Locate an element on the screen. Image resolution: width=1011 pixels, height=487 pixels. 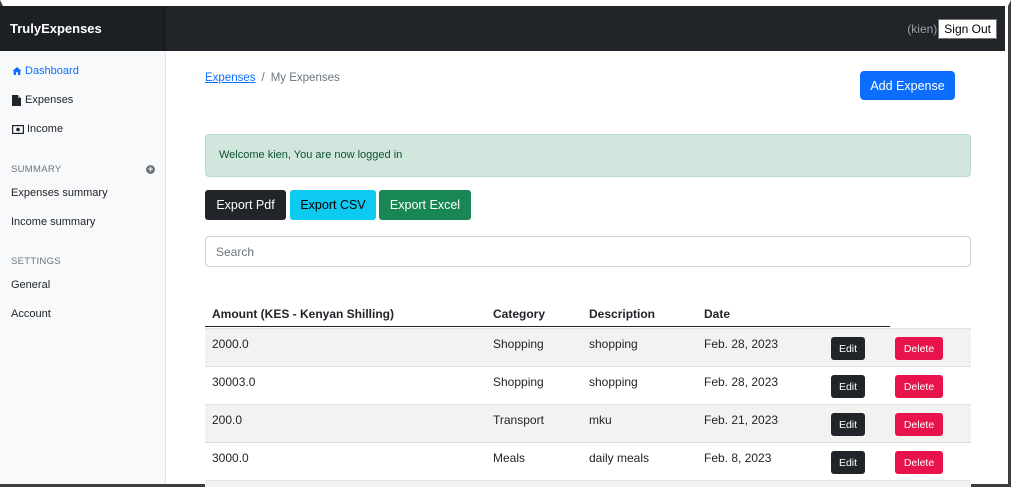
sidebar-item-general: General is located at coordinates (30, 285).